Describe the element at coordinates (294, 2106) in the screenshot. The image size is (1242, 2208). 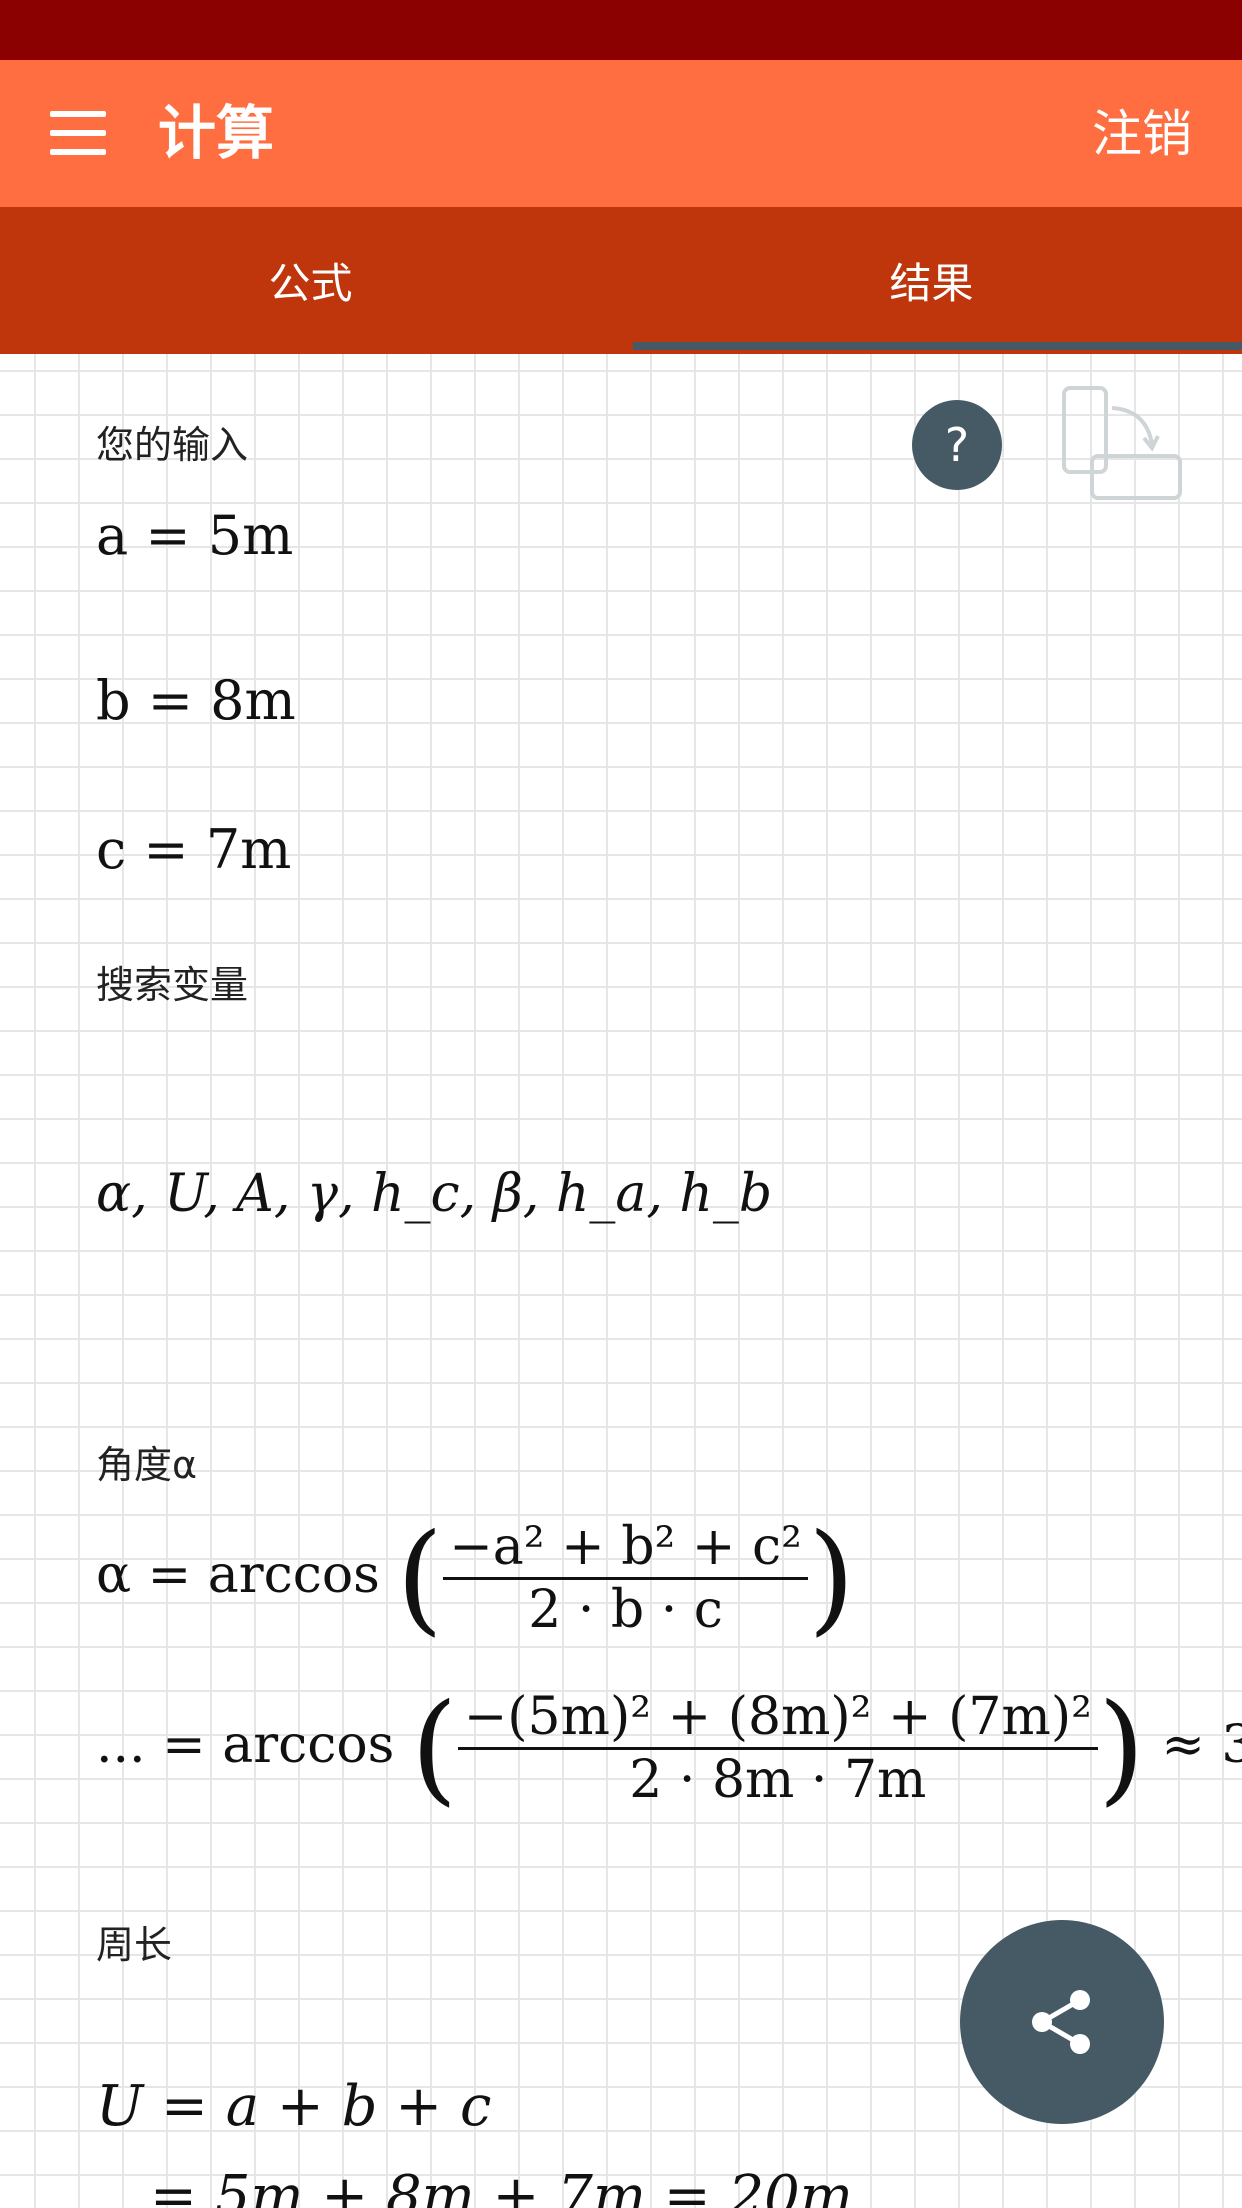
I see `perimeter-formula: U = a + b + c` at that location.